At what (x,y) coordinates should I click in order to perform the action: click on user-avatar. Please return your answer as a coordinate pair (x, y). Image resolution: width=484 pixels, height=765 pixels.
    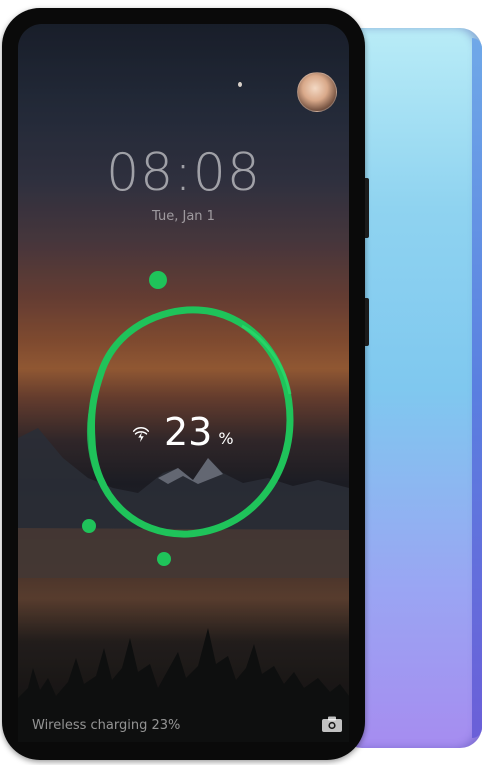
    Looking at the image, I should click on (317, 92).